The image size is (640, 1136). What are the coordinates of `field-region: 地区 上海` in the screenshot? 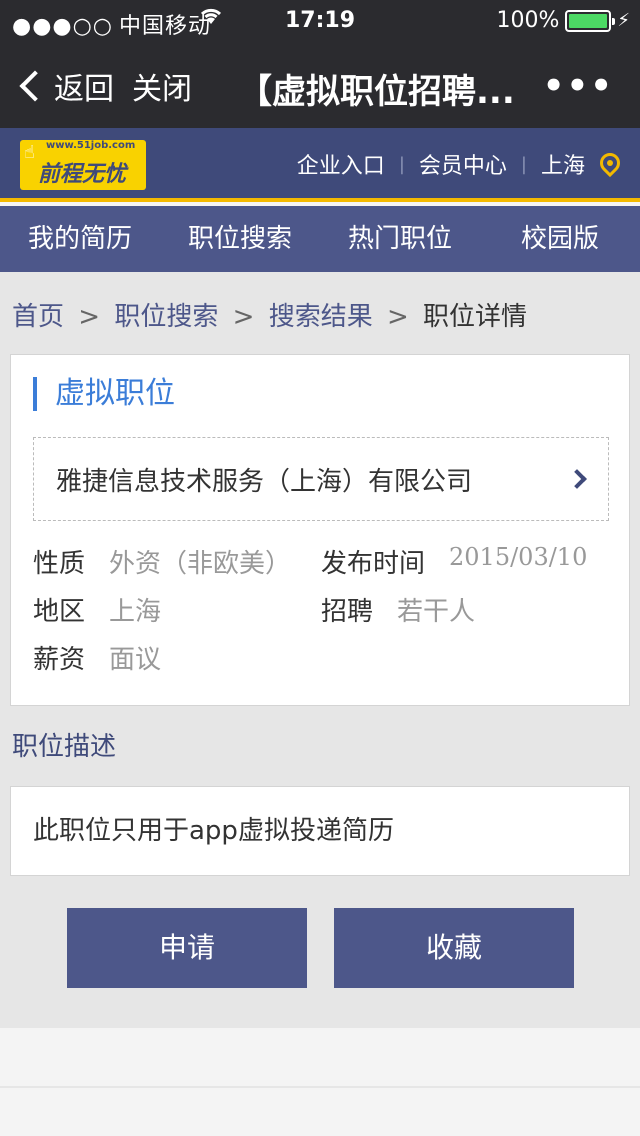 It's located at (177, 615).